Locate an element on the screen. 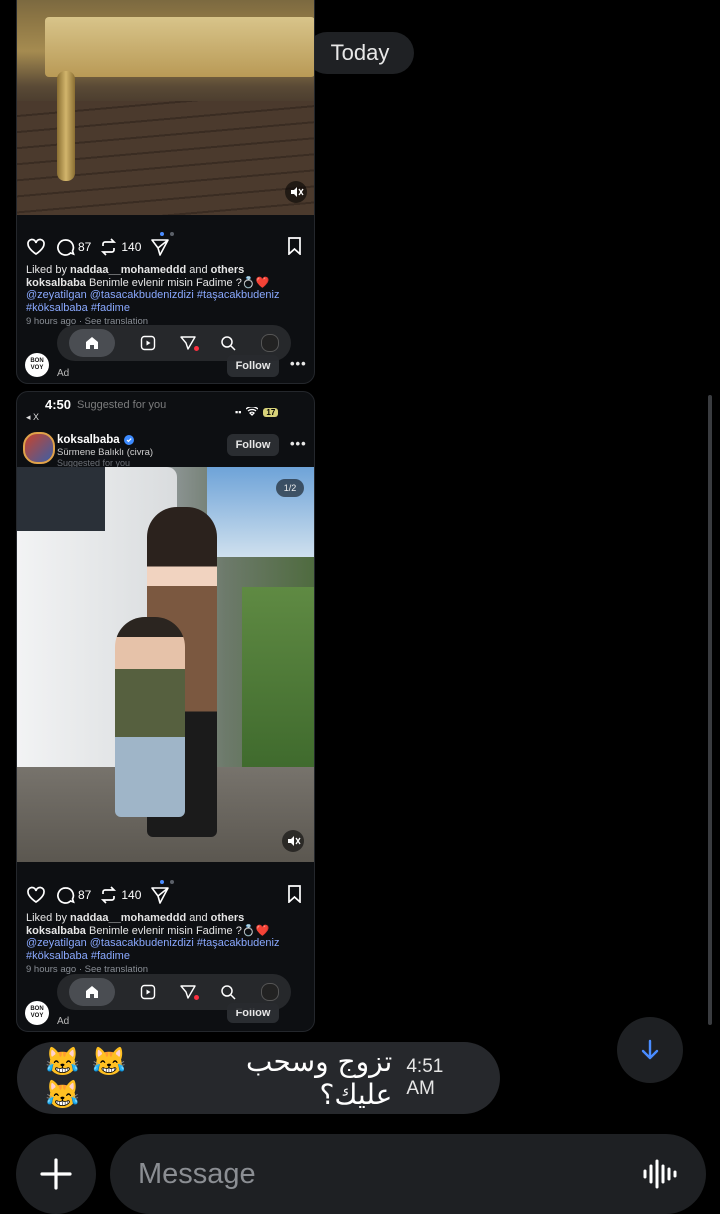 The width and height of the screenshot is (720, 1214). scroll-to-bottom-button is located at coordinates (650, 1050).